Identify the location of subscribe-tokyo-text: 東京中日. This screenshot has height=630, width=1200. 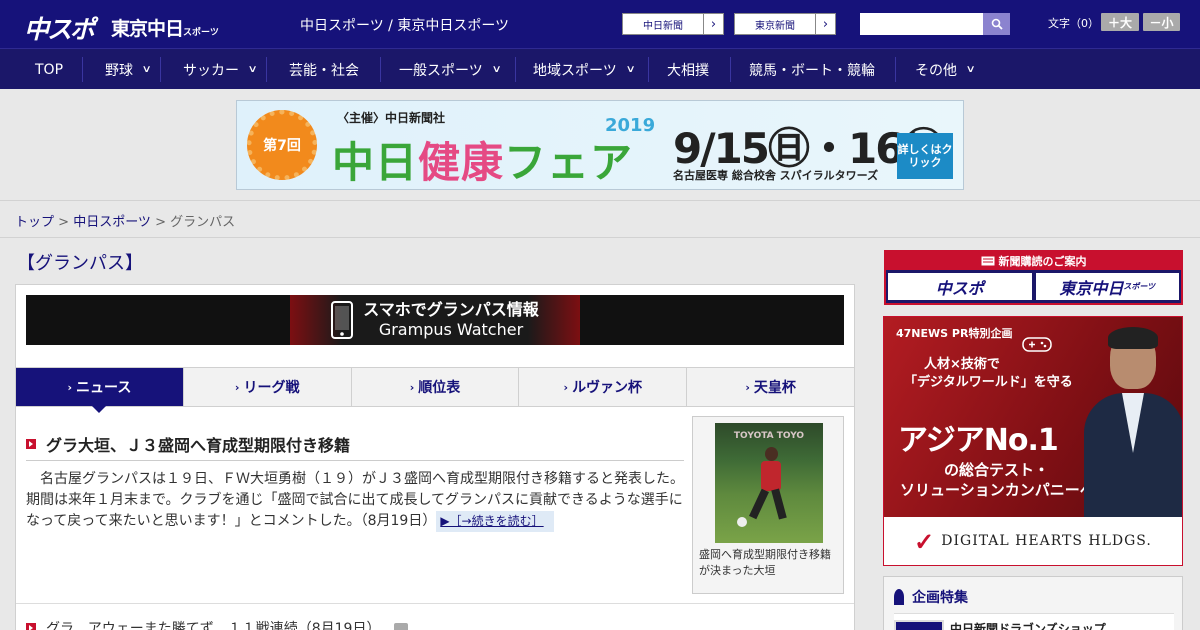
(1091, 288).